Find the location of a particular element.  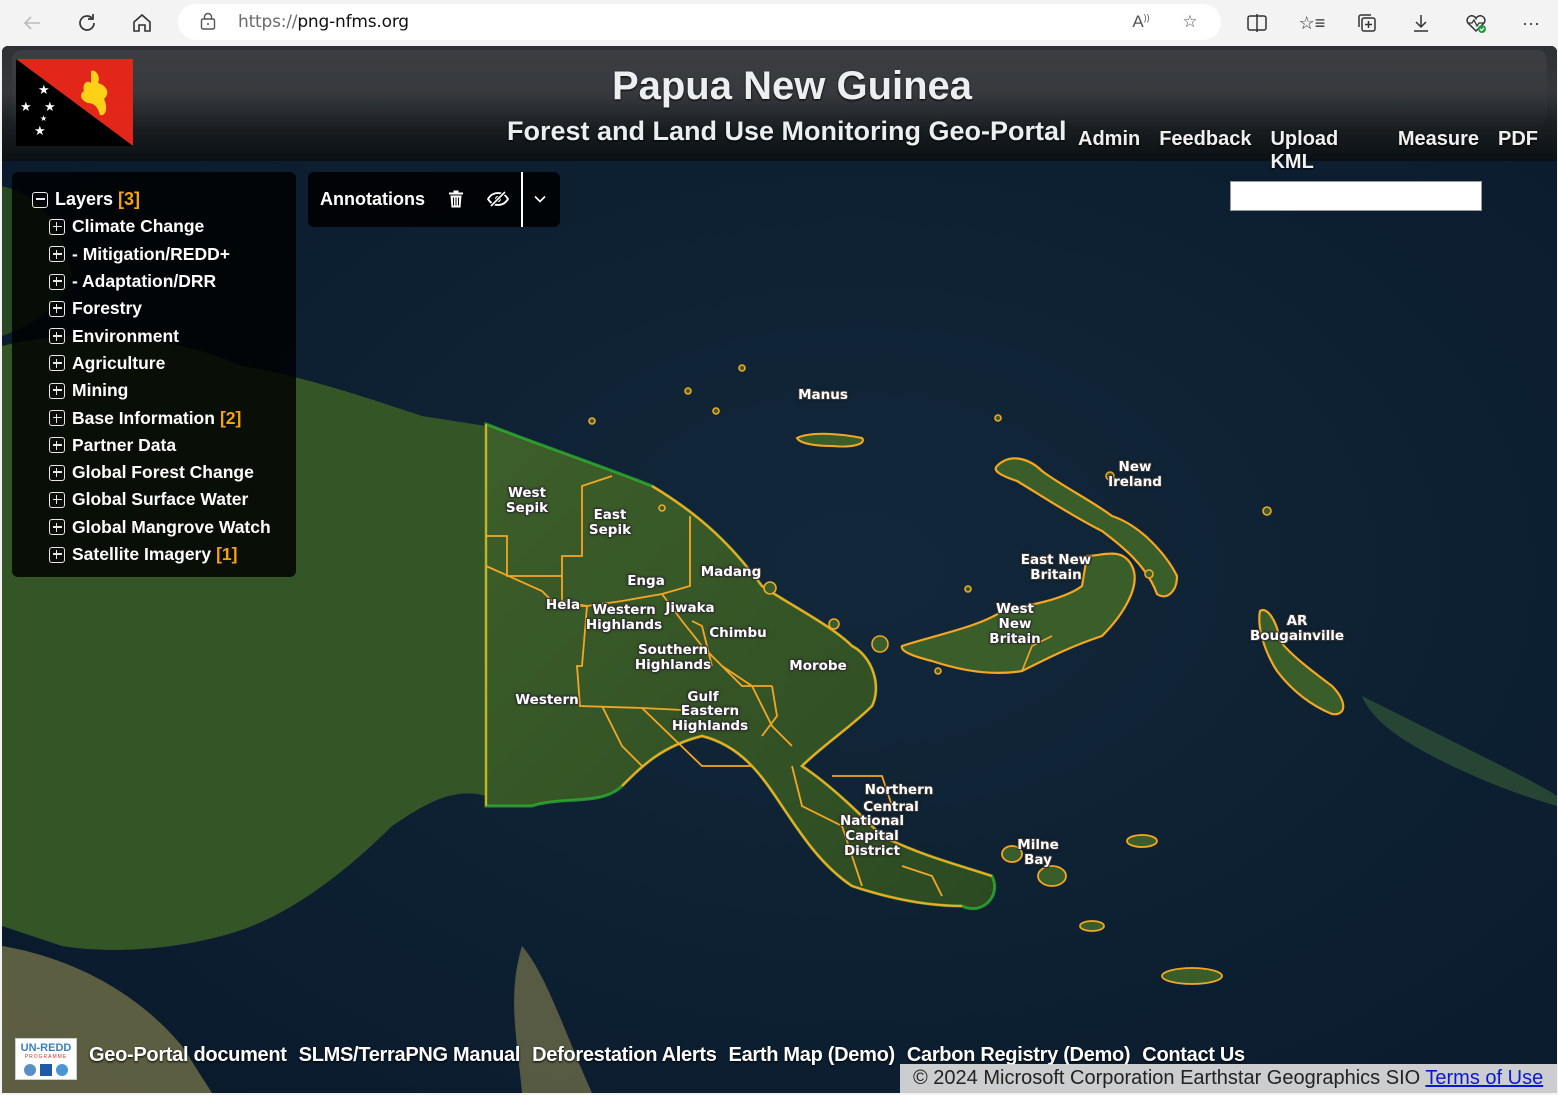

geo-portal-document-link: Geo-Portal document is located at coordinates (188, 1055).